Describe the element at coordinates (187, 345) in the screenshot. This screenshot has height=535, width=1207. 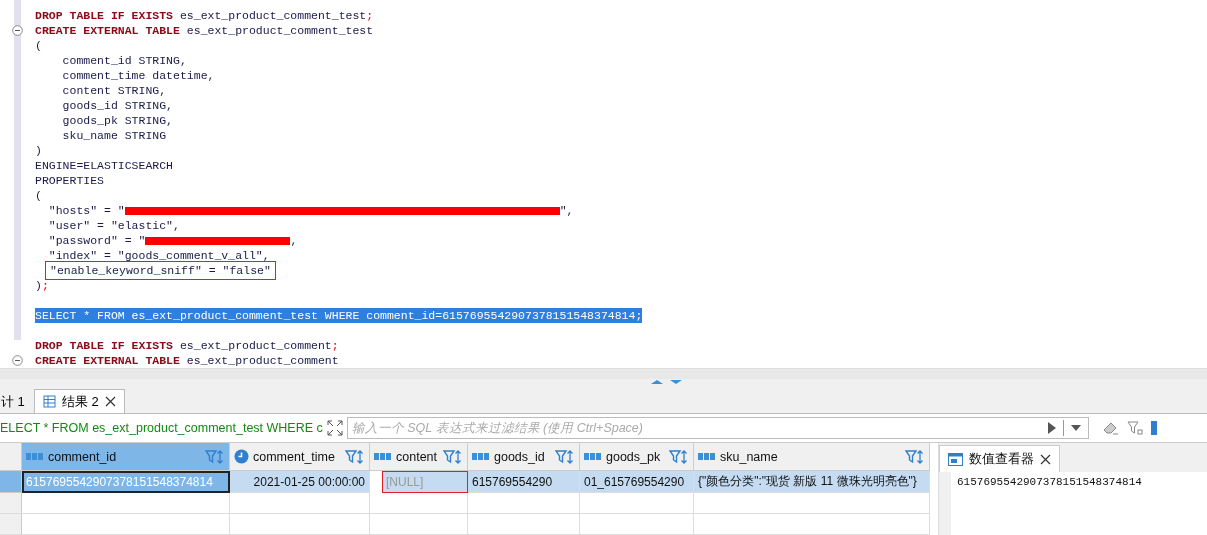
I see `code-line: DROP TABLE IF EXISTS es_ext_product_comment;` at that location.